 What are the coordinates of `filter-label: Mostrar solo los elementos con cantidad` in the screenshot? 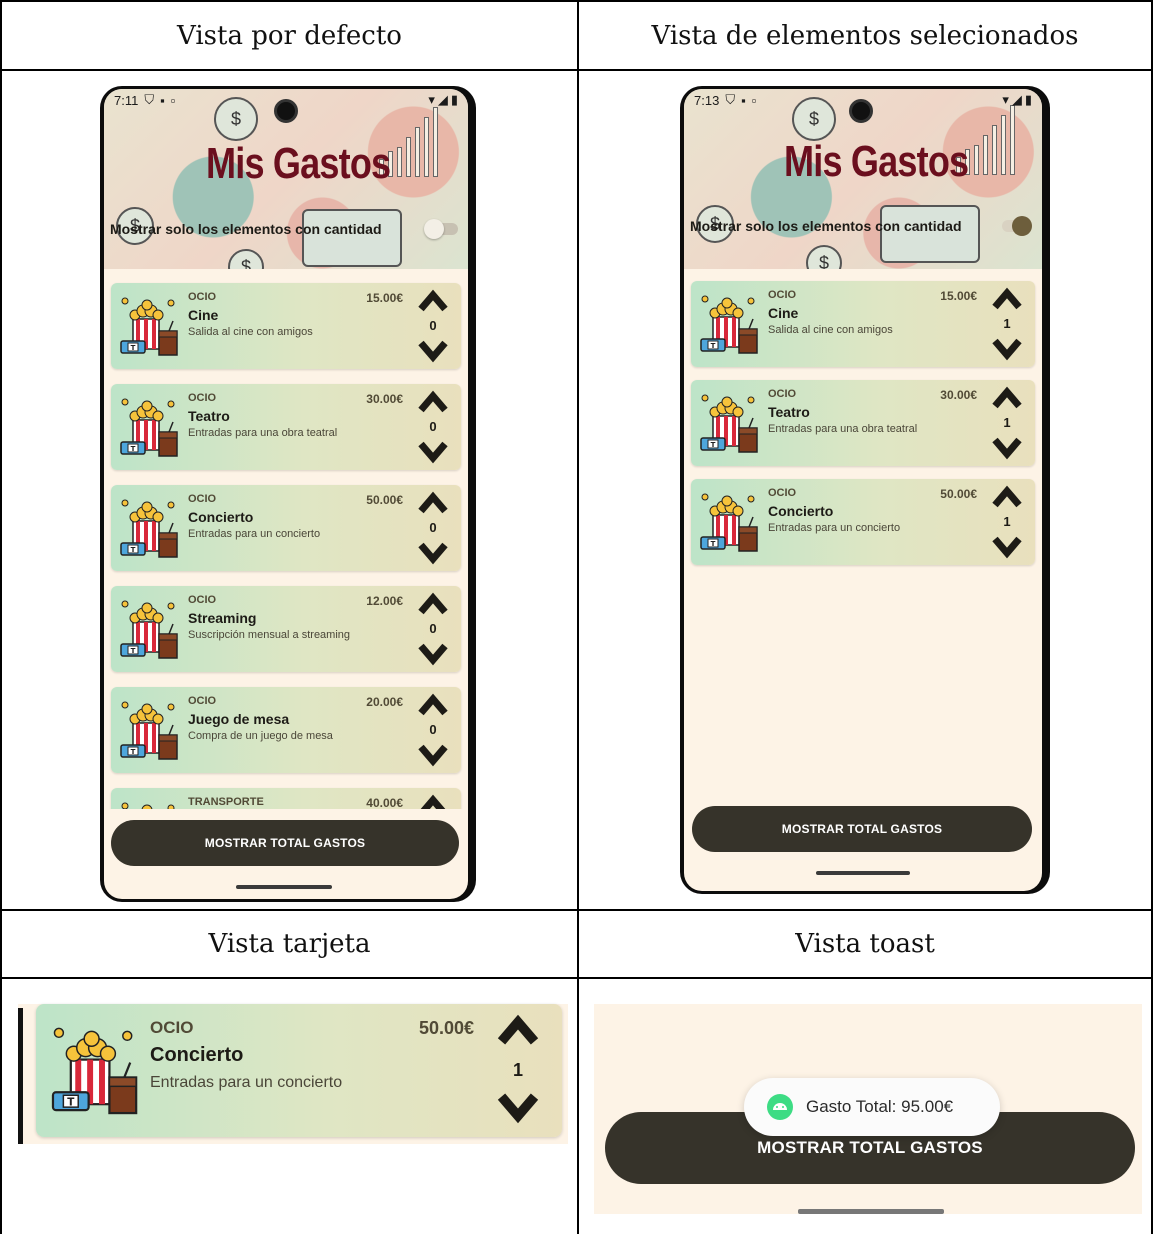 It's located at (246, 229).